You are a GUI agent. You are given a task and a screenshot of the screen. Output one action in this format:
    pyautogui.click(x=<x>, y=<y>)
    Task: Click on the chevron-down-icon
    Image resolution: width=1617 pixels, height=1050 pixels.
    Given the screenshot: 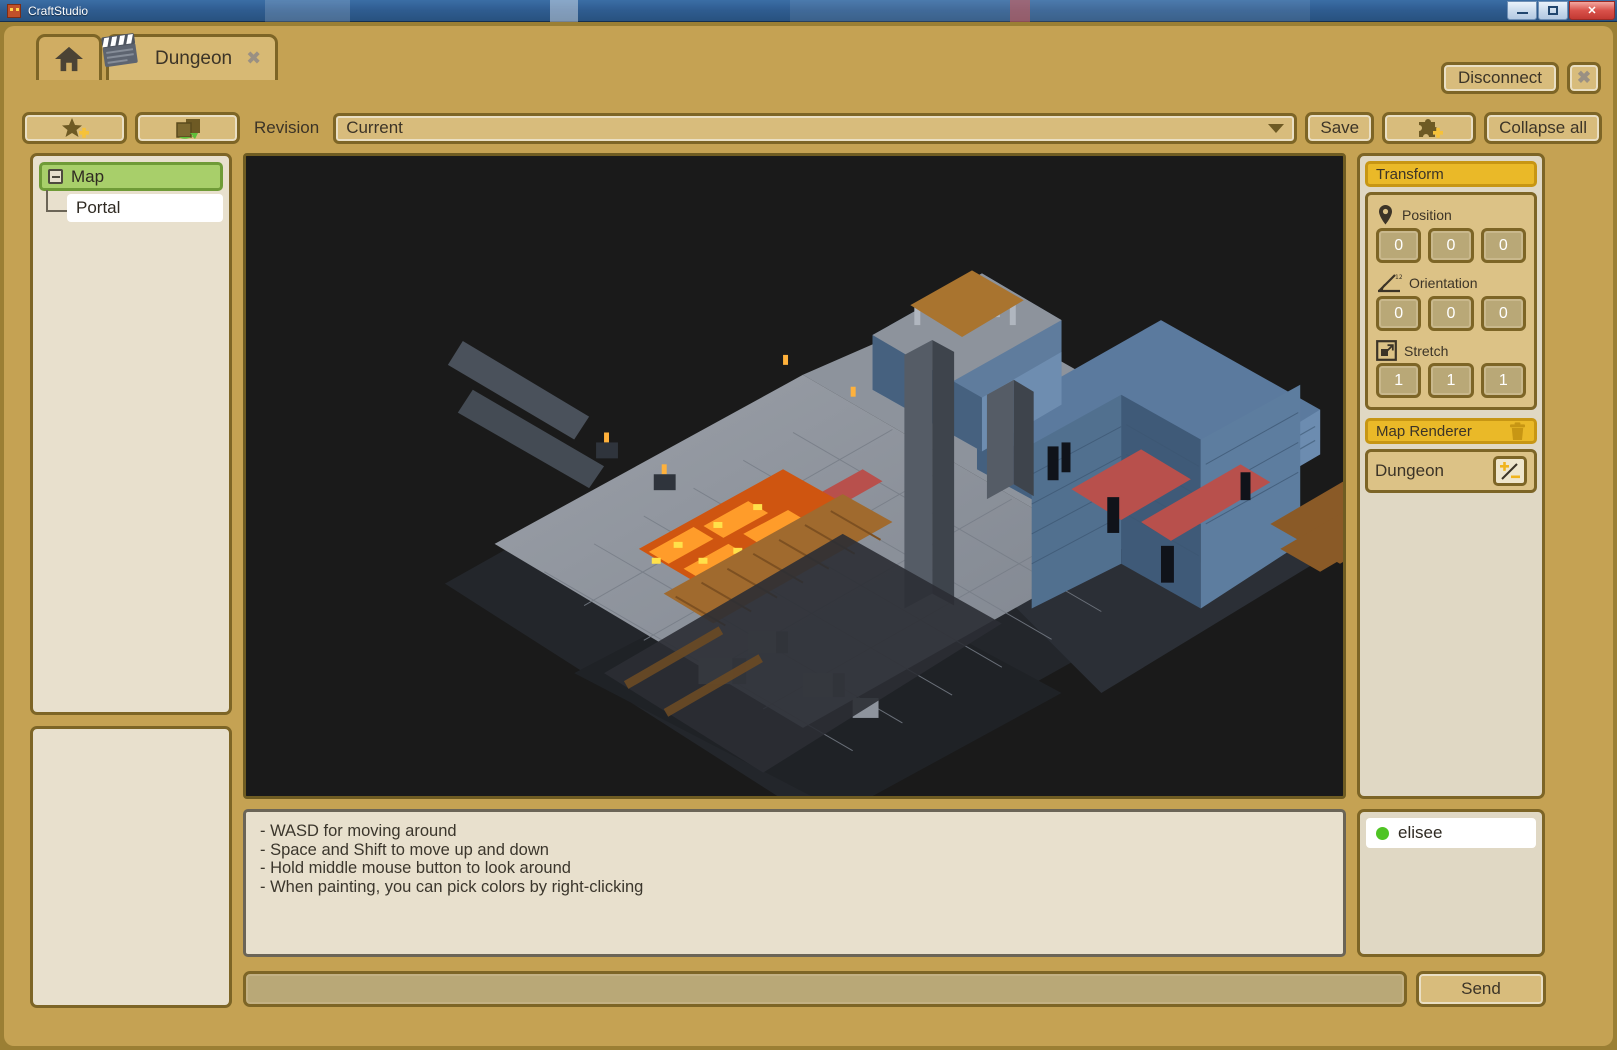 What is the action you would take?
    pyautogui.click(x=1276, y=128)
    